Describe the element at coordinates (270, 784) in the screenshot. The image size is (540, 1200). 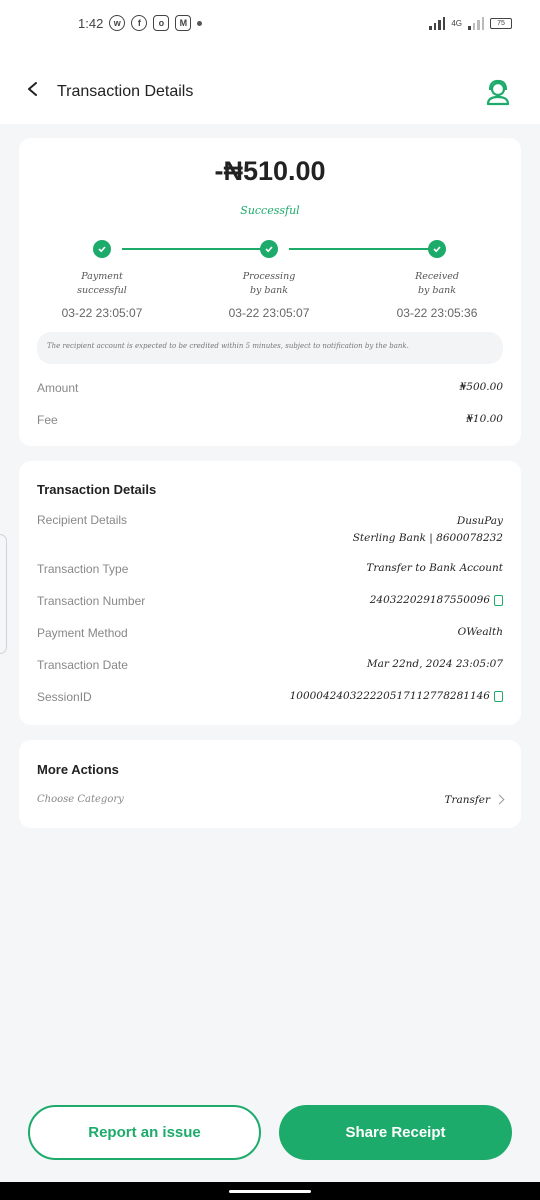
I see `more-actions-card: More Actions Choose Category Transfer` at that location.